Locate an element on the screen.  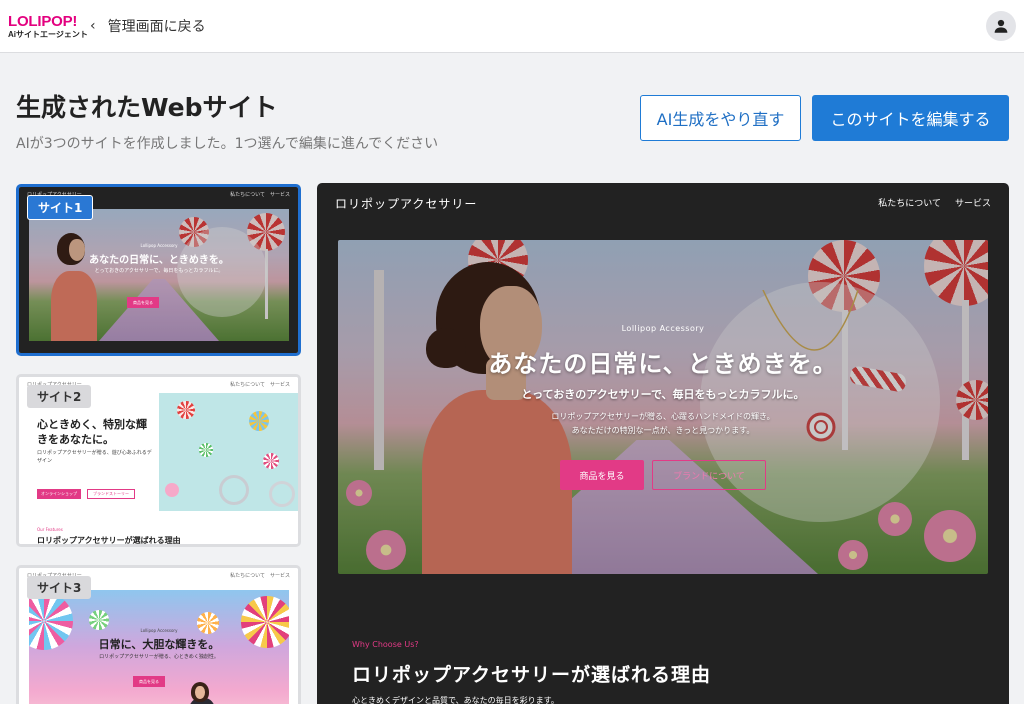
thumb1-title: あなたの日常に、ときめきを。 is located at coordinates (159, 260).